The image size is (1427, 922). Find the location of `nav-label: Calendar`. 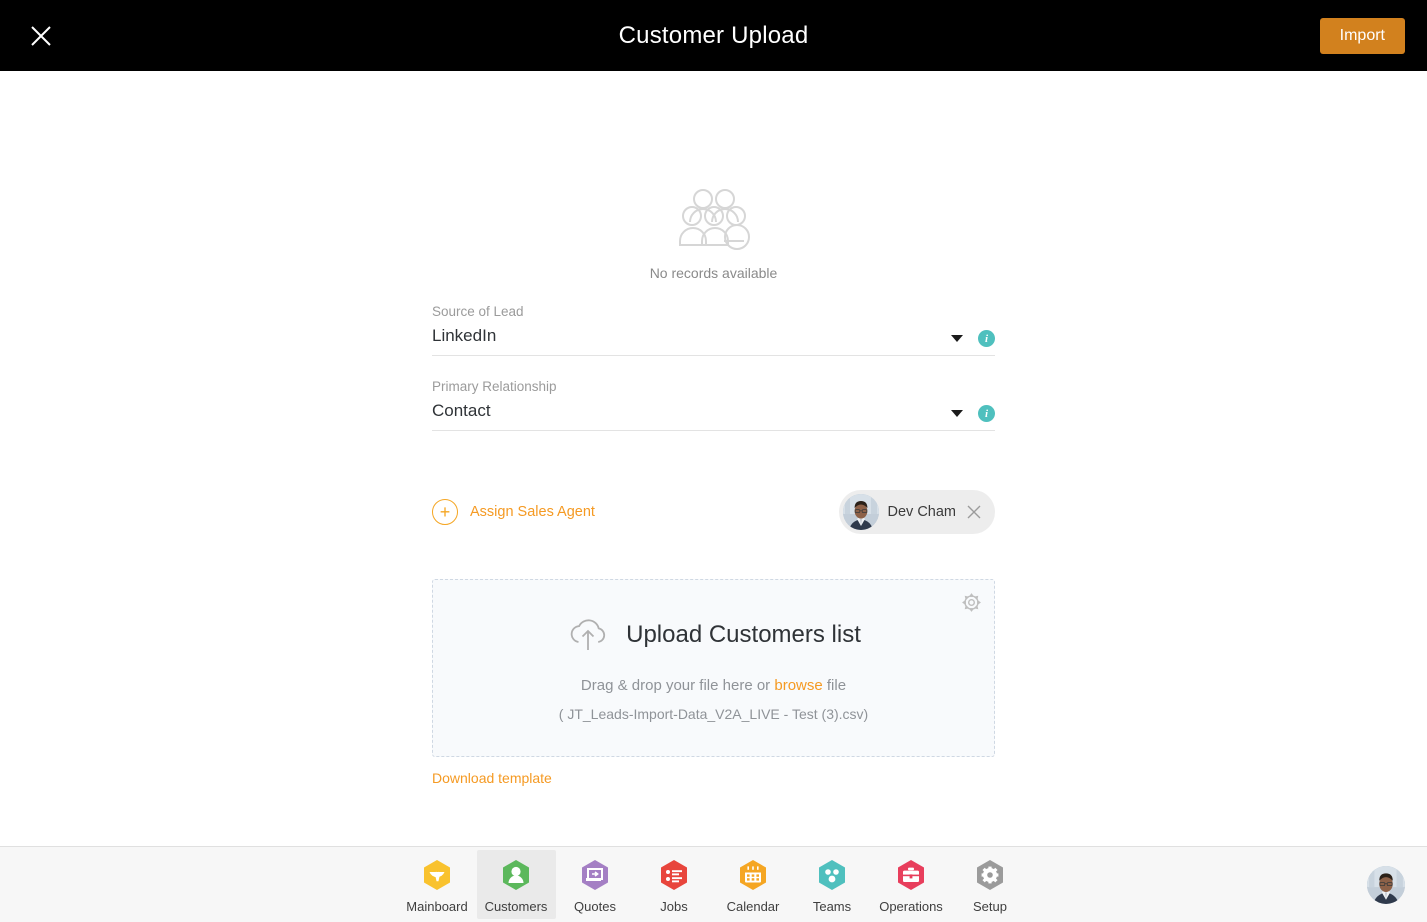

nav-label: Calendar is located at coordinates (753, 906).